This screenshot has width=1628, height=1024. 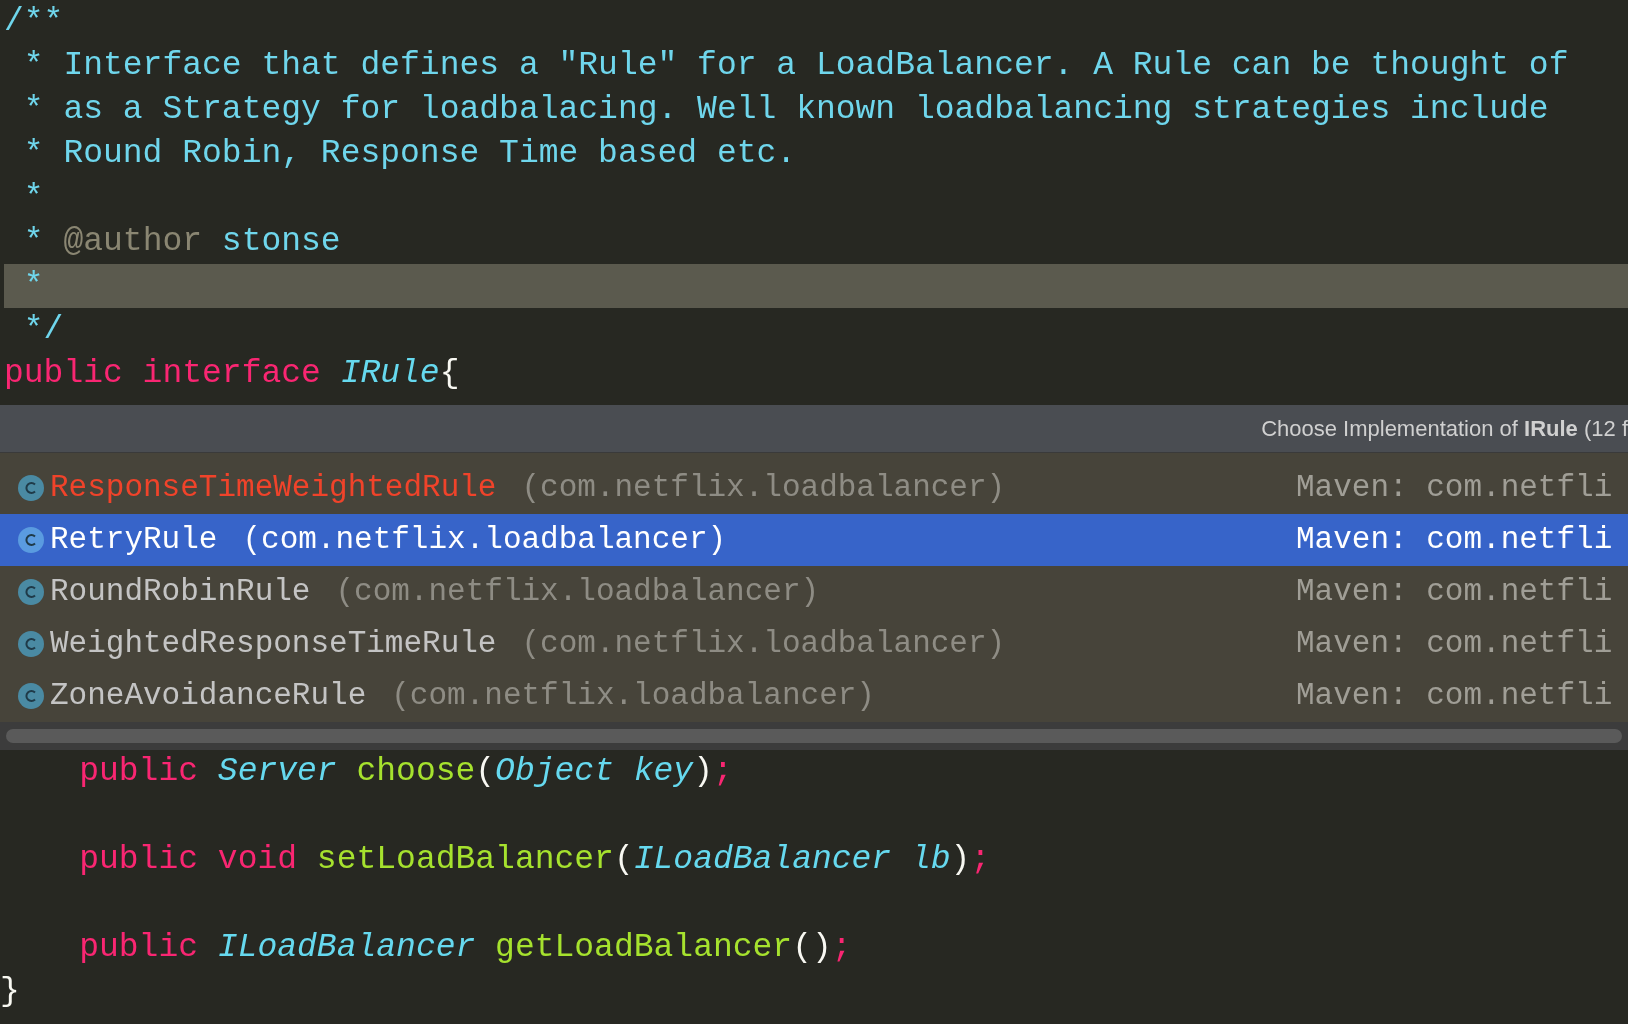 I want to click on class-name: RoundRobinRule, so click(x=180, y=591).